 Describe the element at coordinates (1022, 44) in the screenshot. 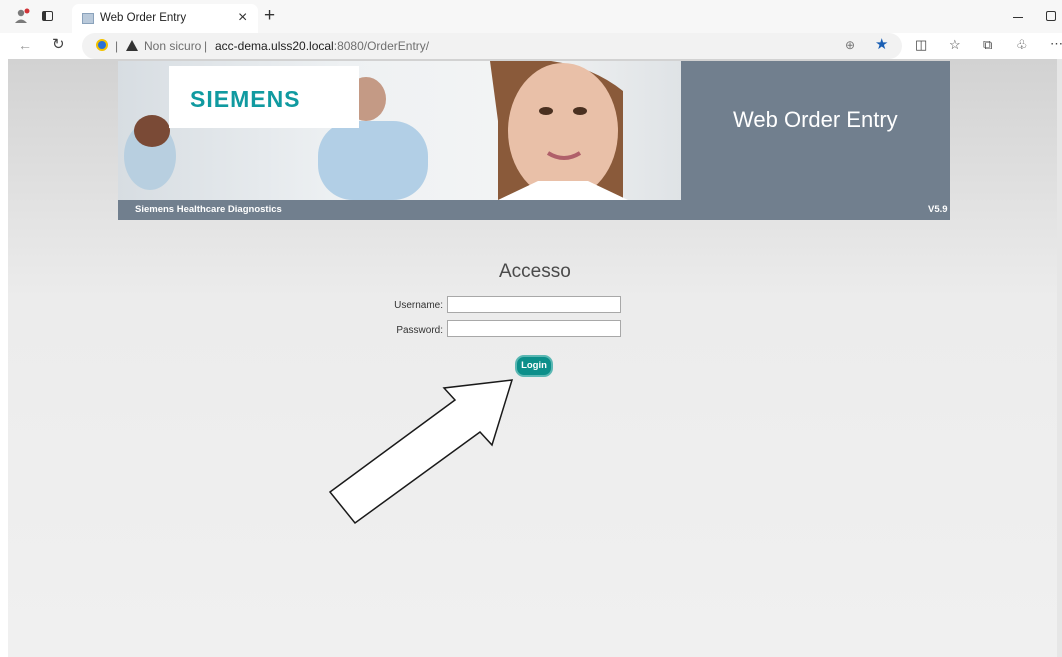

I see `extension-icon: ♧` at that location.